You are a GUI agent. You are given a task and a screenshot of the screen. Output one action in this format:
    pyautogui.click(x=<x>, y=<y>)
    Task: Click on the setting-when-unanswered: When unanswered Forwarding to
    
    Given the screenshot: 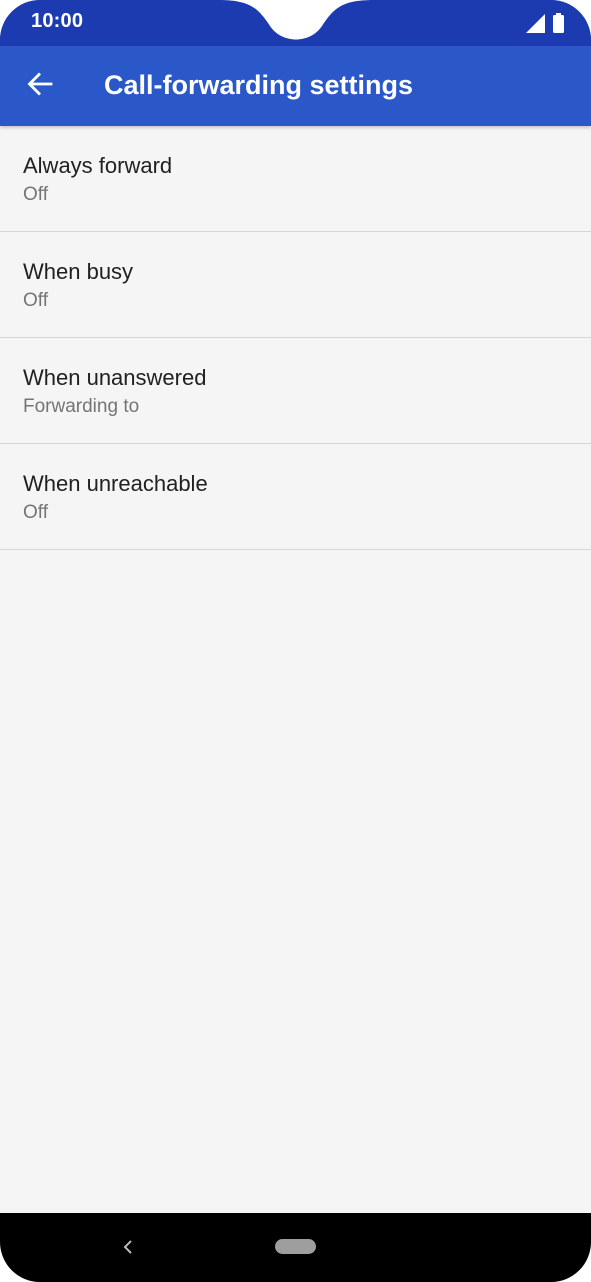 What is the action you would take?
    pyautogui.click(x=295, y=391)
    